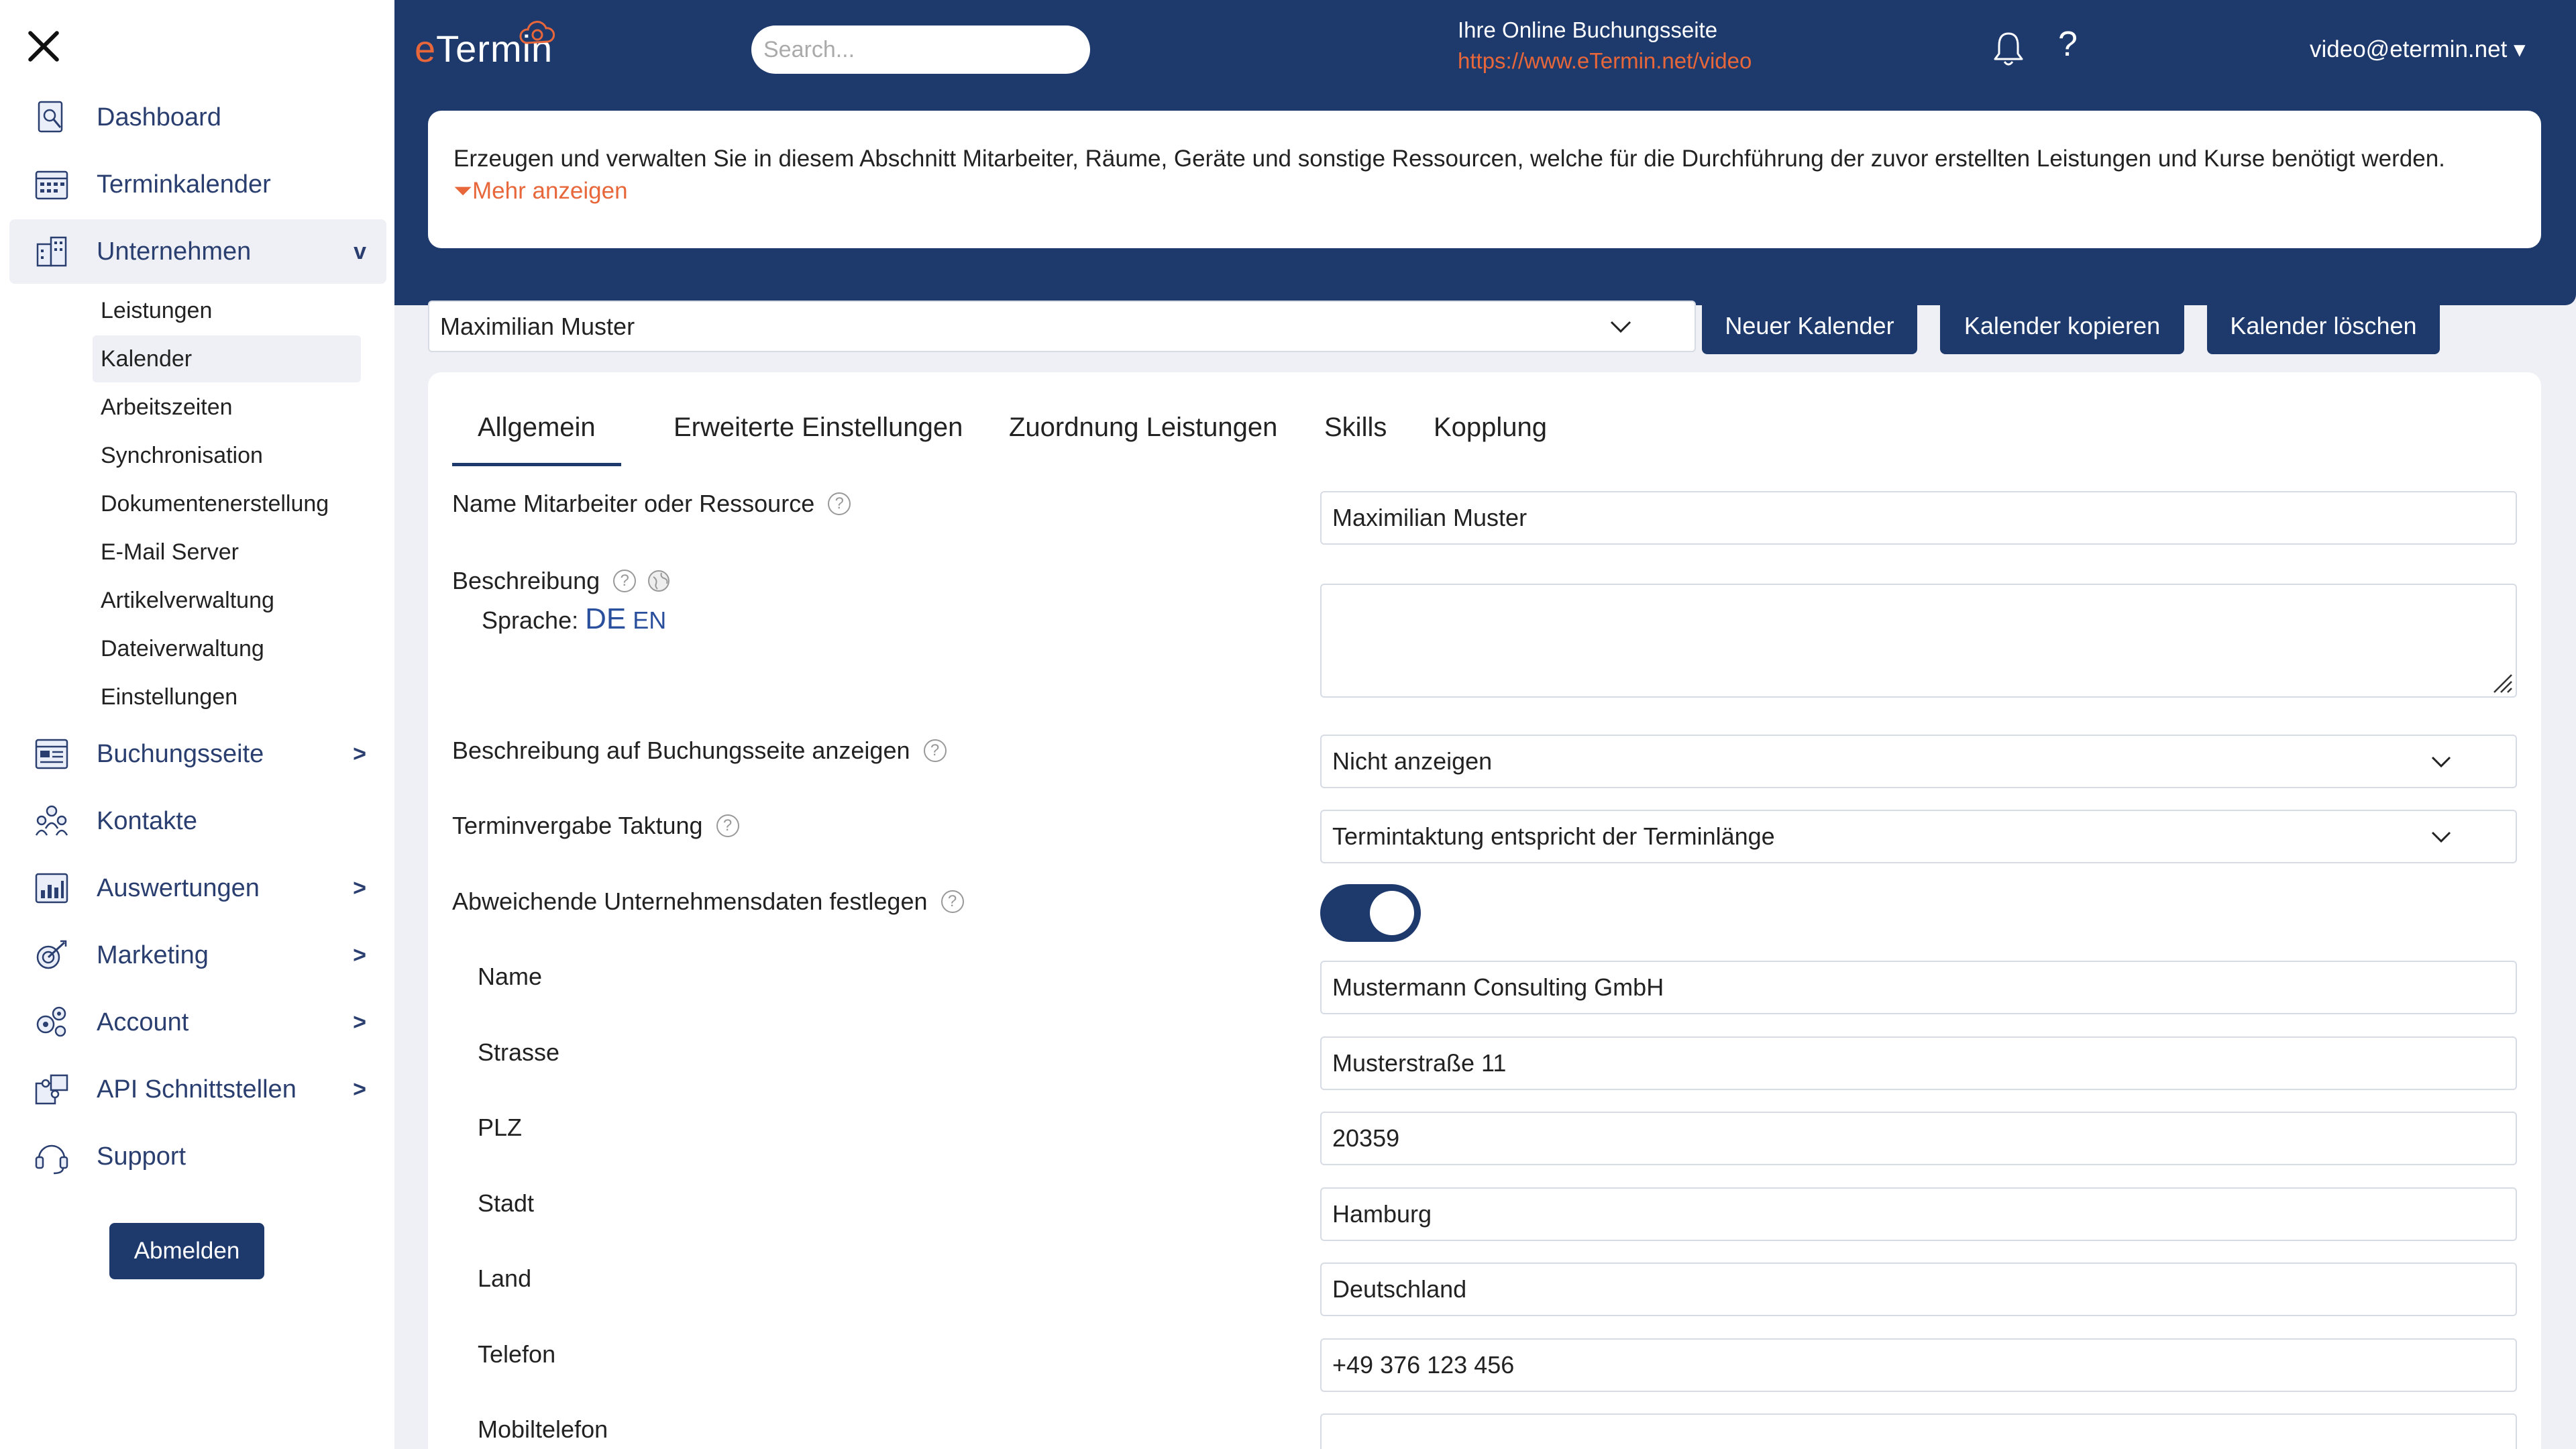 Image resolution: width=2576 pixels, height=1449 pixels. I want to click on takt-select: Termintaktung entspricht der Terminlänge, so click(1918, 836).